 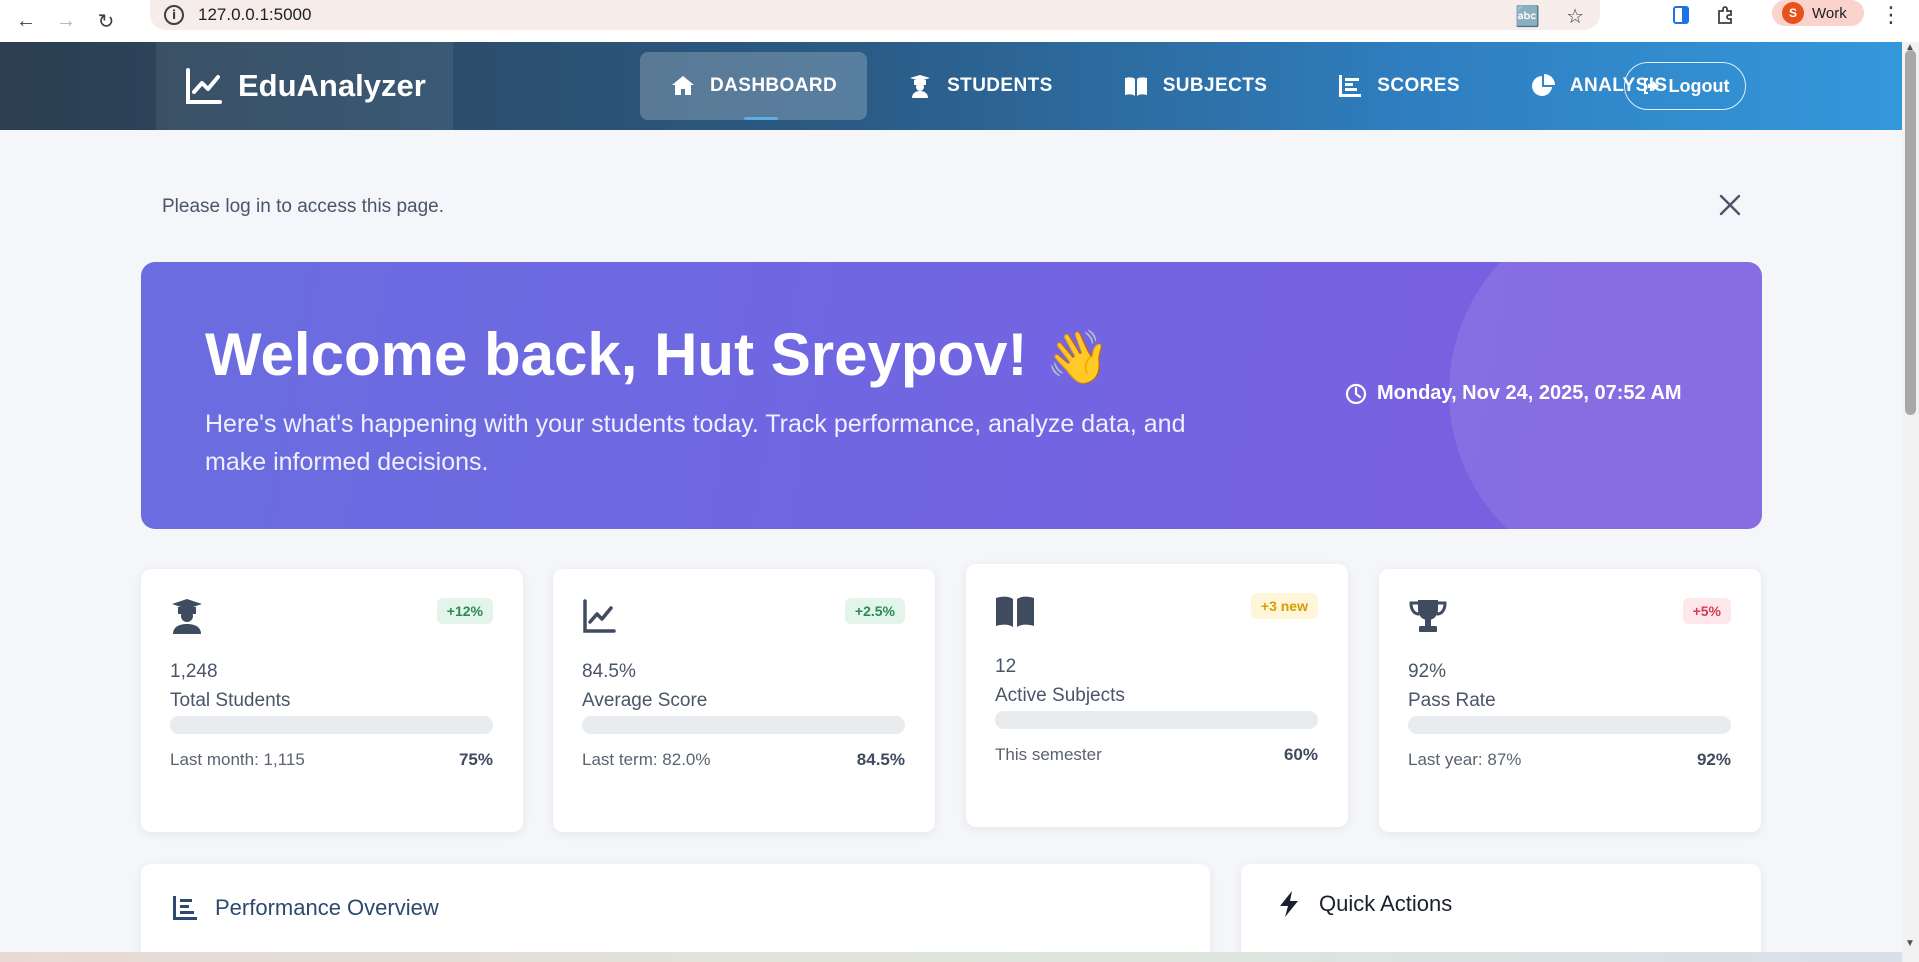 What do you see at coordinates (1529, 393) in the screenshot?
I see `datetime-text: Monday, Nov 24, 2025, 07:52 AM` at bounding box center [1529, 393].